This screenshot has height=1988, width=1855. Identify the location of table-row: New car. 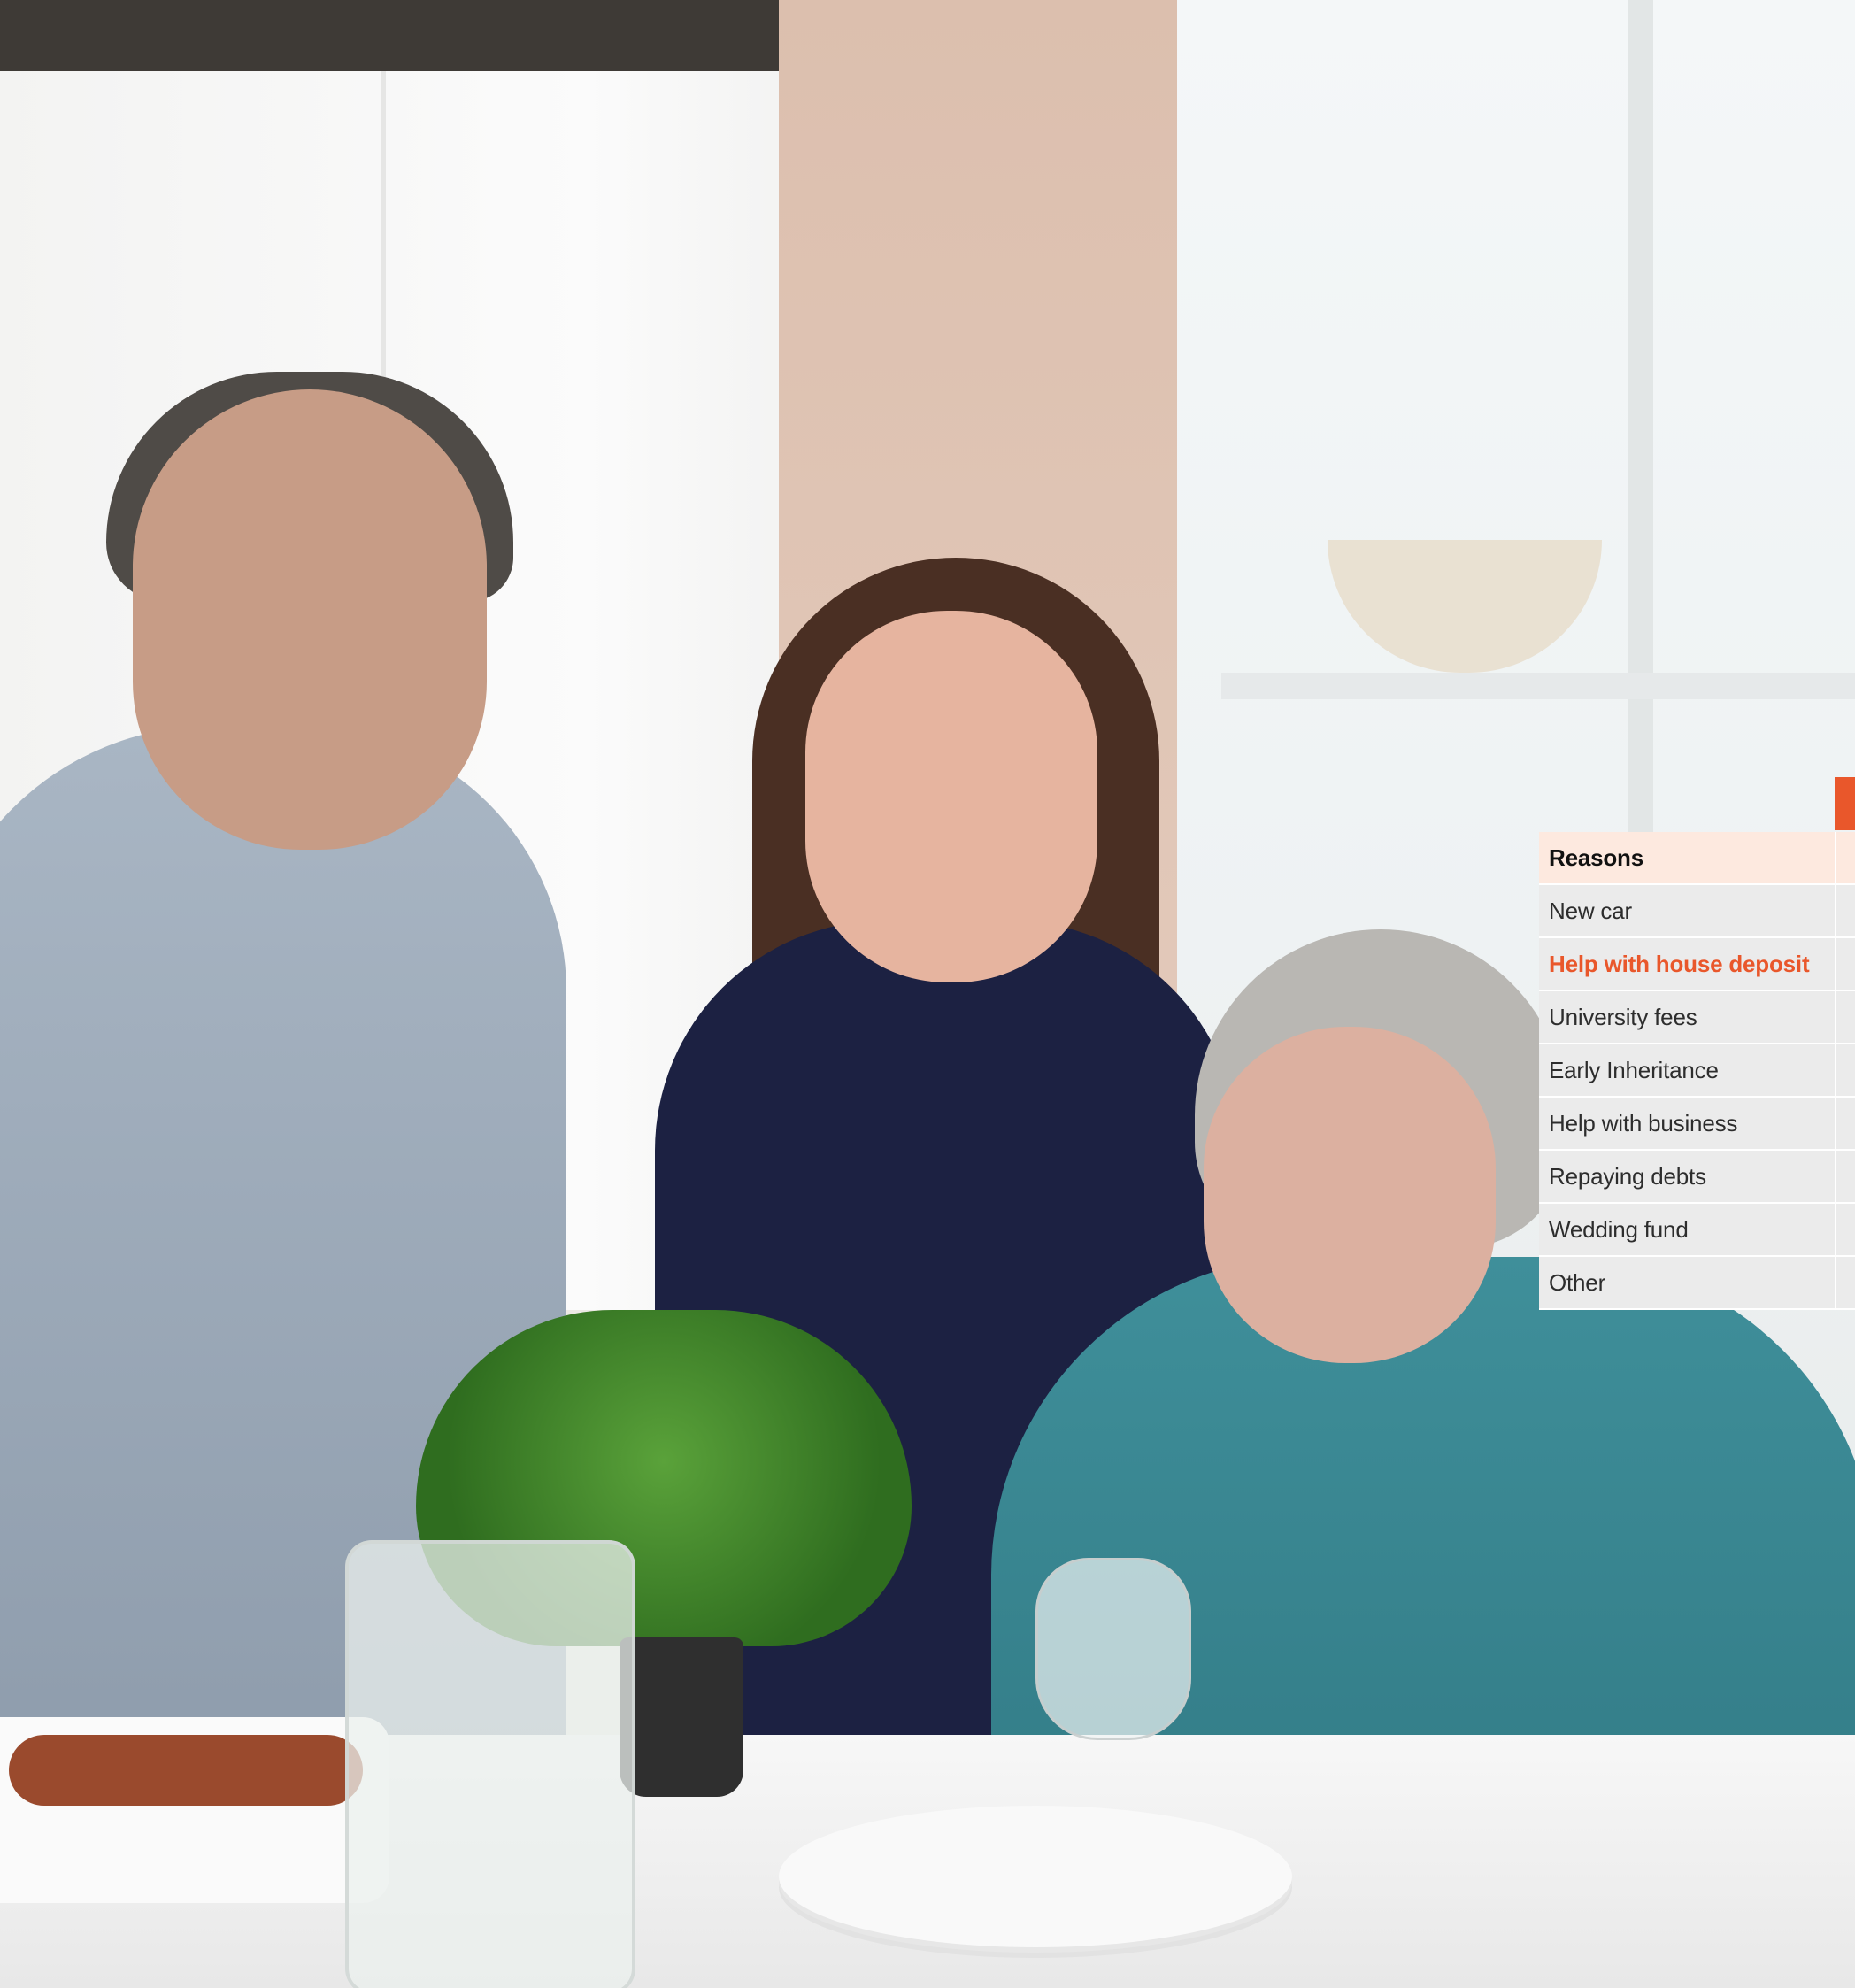
(1697, 911).